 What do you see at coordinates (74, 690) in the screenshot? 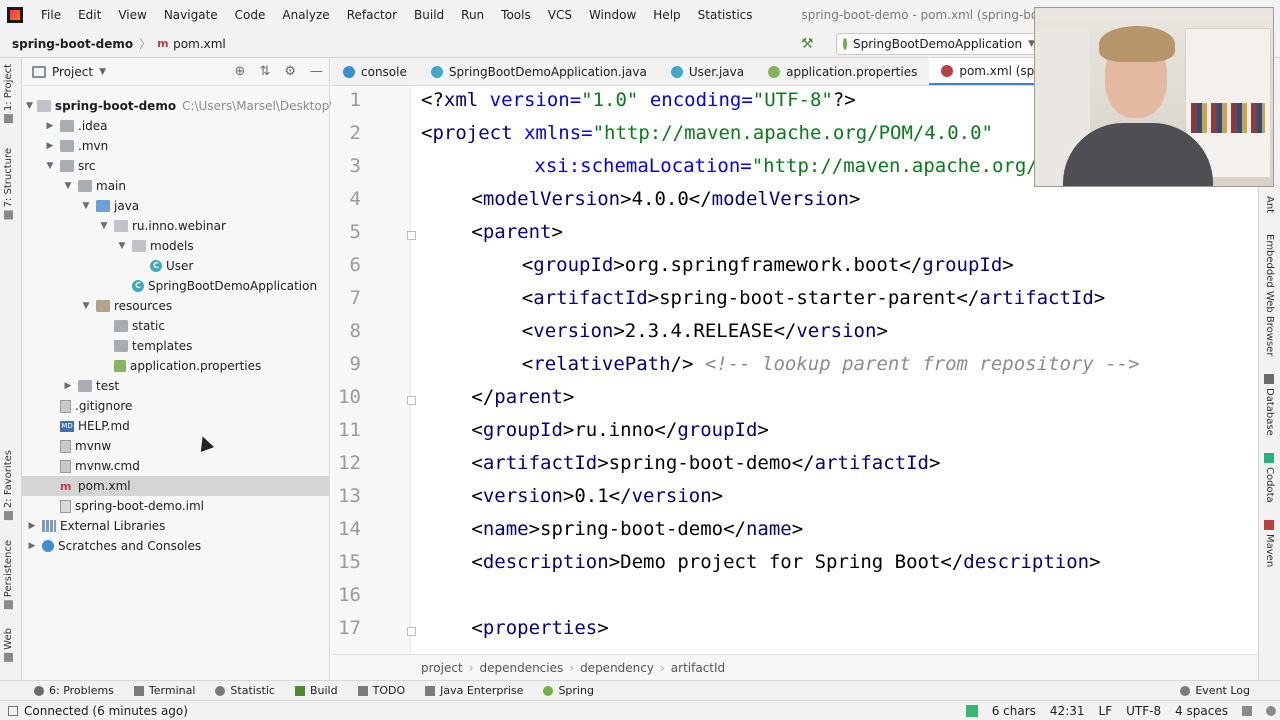
I see `tool-window-problems: 6: Problems` at bounding box center [74, 690].